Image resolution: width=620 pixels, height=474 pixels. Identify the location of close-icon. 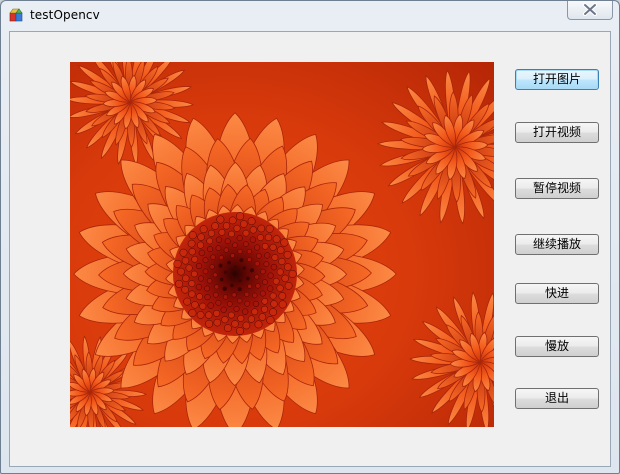
(590, 9).